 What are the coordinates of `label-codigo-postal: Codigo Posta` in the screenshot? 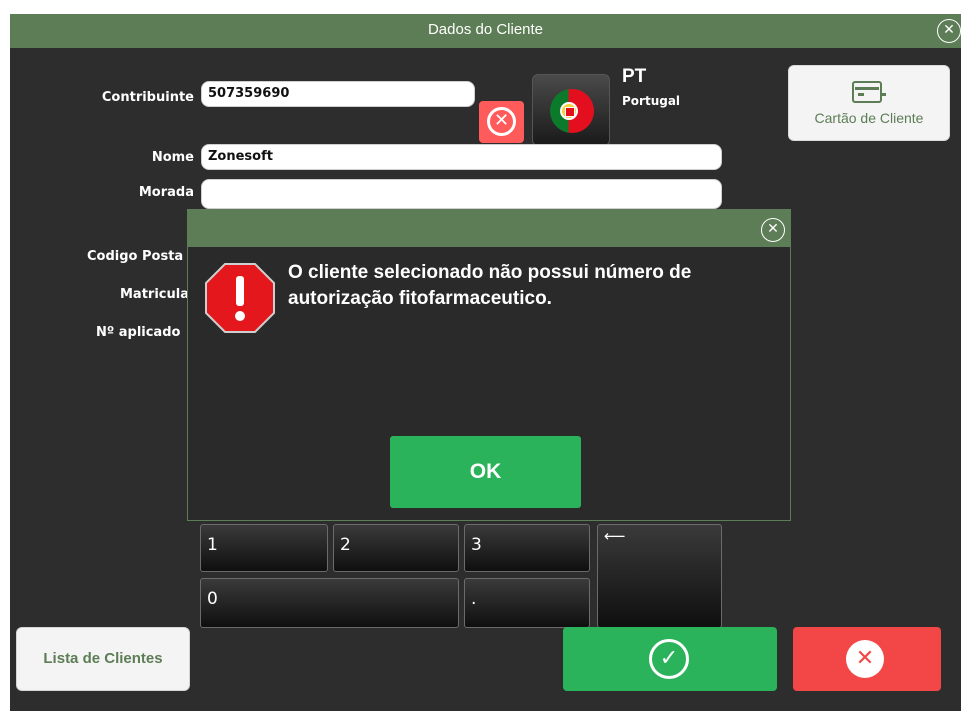 It's located at (135, 256).